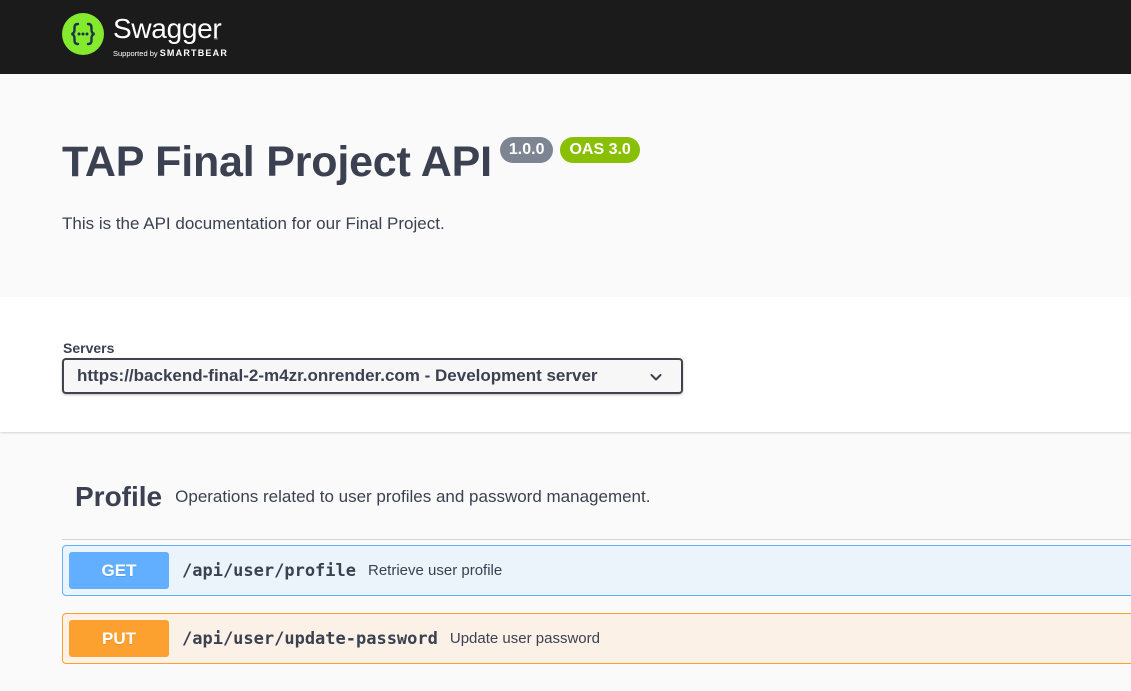  What do you see at coordinates (215, 40) in the screenshot?
I see `brand-trademark: ™` at bounding box center [215, 40].